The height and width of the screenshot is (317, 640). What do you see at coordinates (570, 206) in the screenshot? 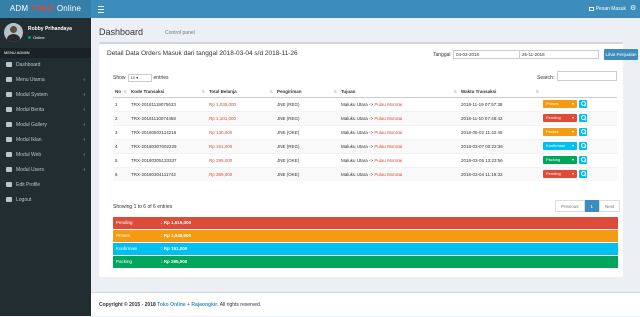
I see `previous-page-button: Previous` at bounding box center [570, 206].